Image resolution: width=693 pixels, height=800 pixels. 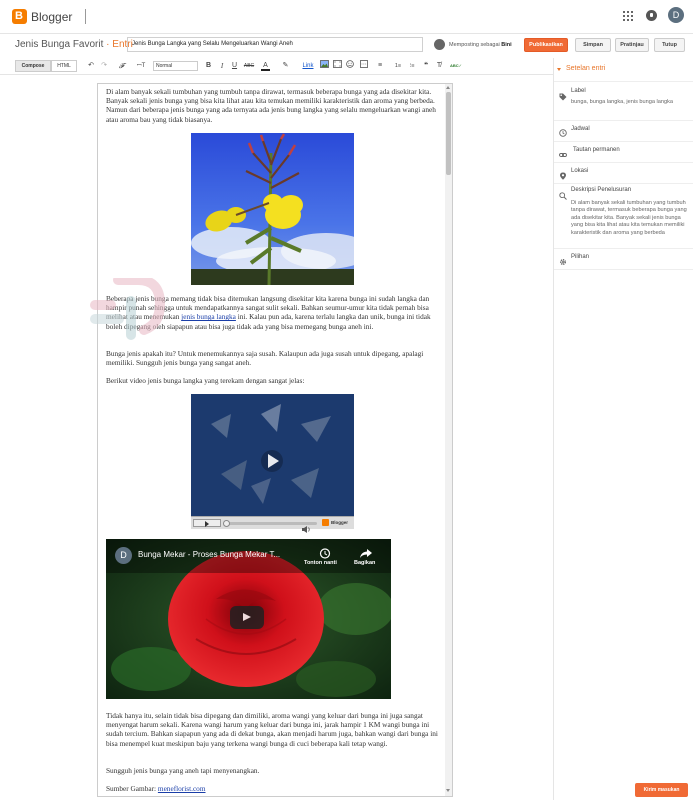 I want to click on search-description-title: Deskripsi Penelusuran, so click(x=601, y=190).